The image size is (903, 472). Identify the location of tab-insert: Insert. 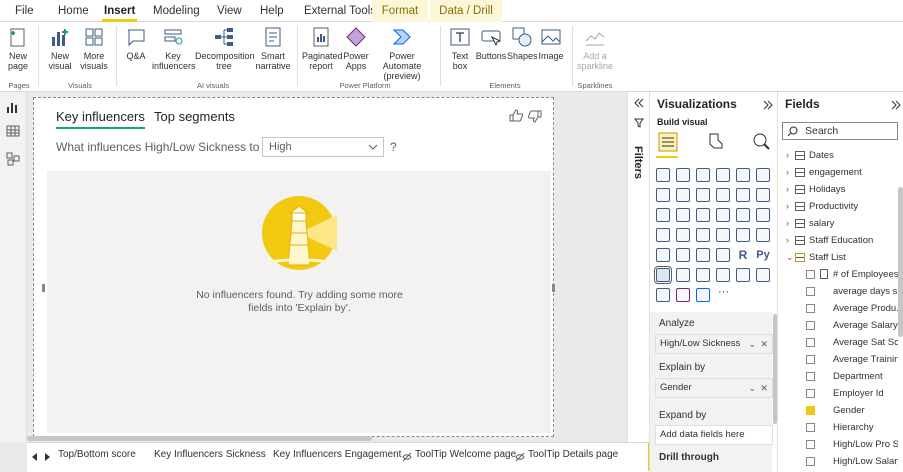
(120, 11).